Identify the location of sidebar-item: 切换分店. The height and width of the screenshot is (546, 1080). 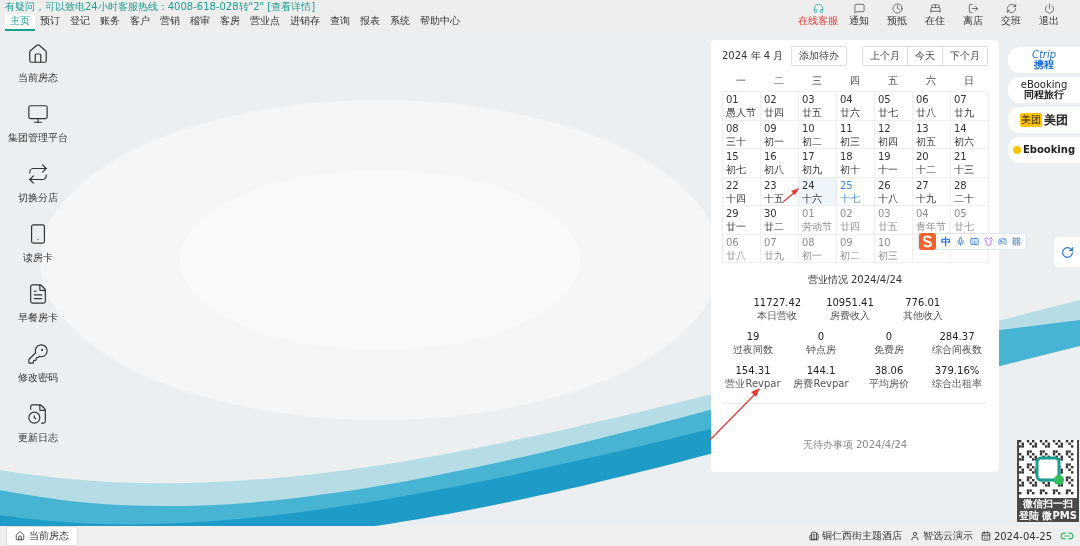
(37, 198).